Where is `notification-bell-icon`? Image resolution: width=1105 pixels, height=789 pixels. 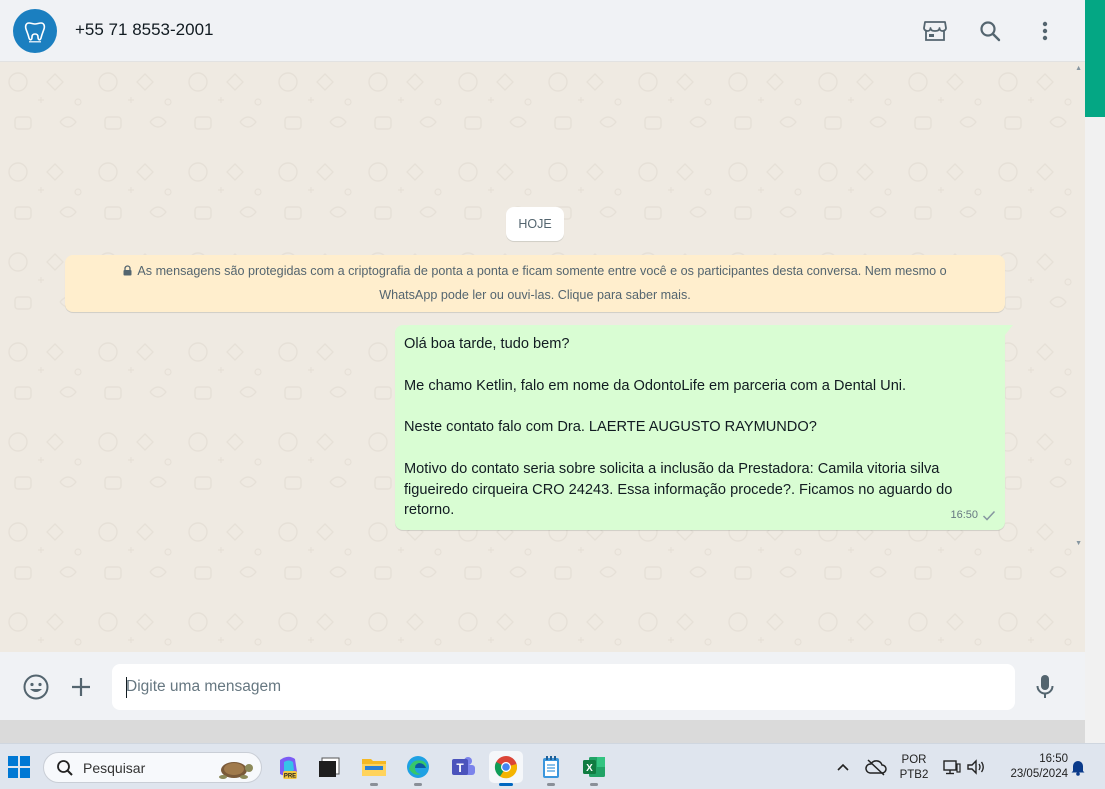
notification-bell-icon is located at coordinates (1078, 767).